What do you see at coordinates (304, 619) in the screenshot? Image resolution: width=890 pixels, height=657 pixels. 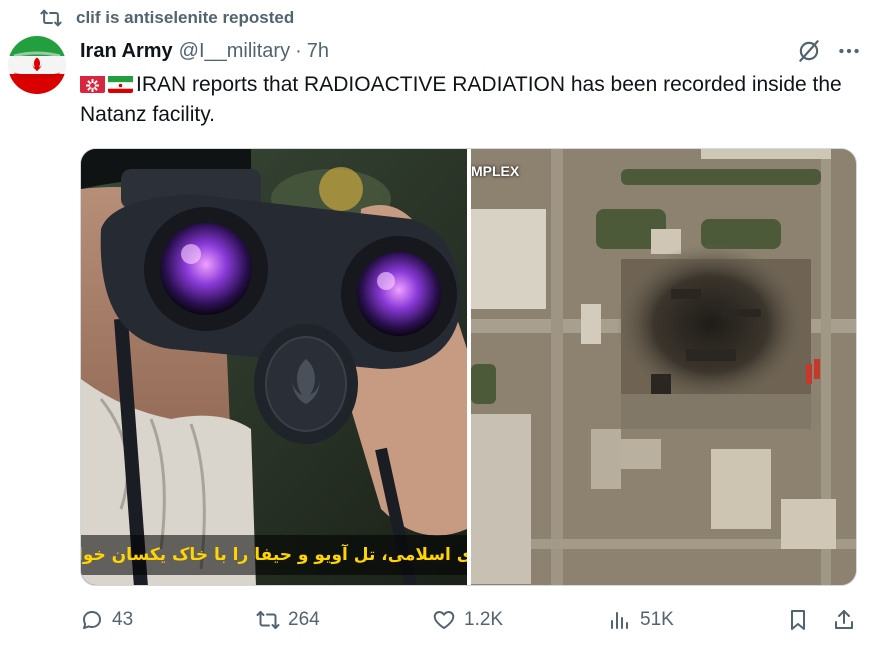 I see `repost-count: 264` at bounding box center [304, 619].